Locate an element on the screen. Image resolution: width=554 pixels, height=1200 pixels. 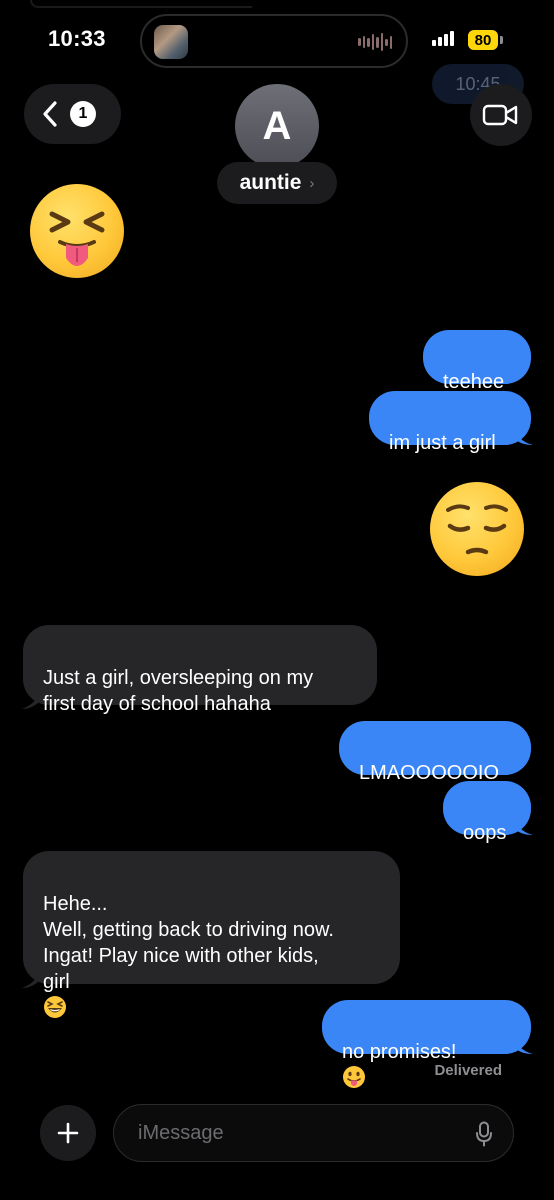
cellular-signal-icon is located at coordinates (443, 38).